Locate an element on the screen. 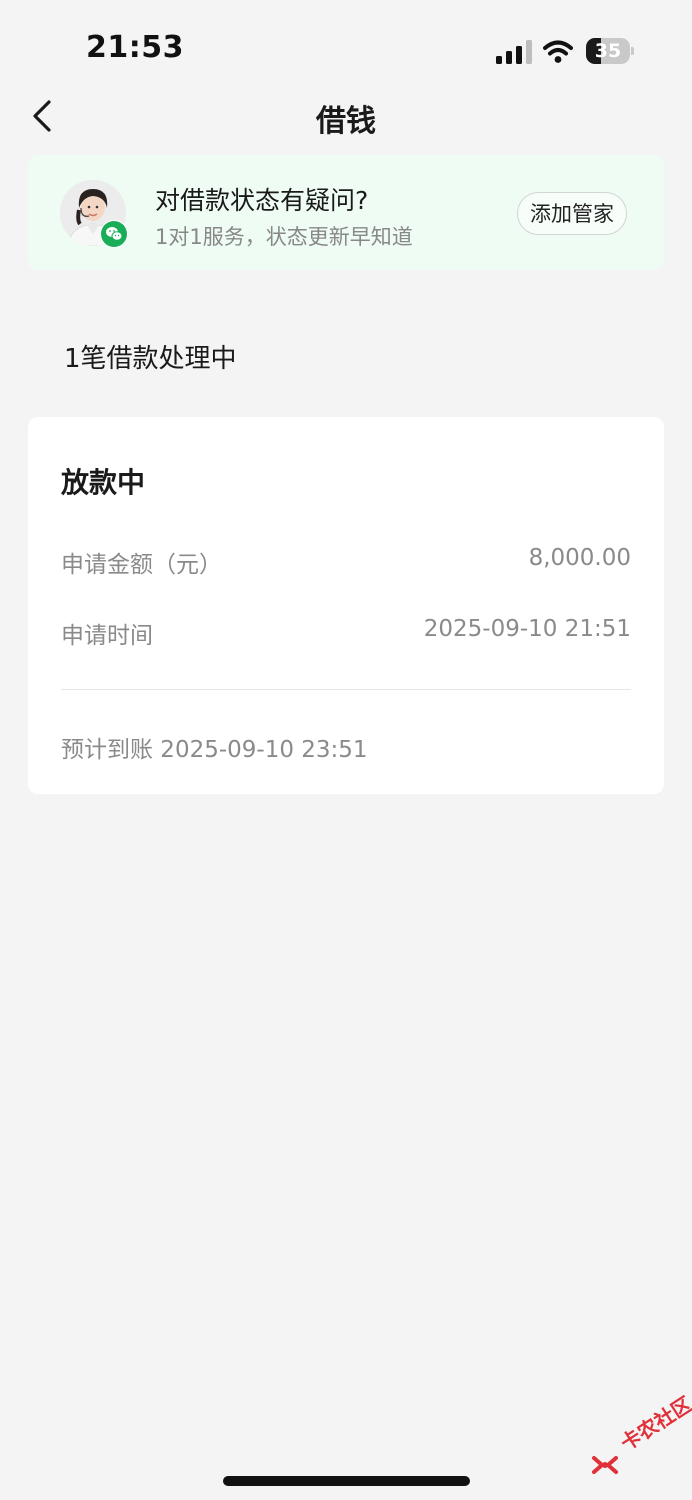 This screenshot has width=692, height=1500. watermark: 卡农社区 is located at coordinates (641, 1437).